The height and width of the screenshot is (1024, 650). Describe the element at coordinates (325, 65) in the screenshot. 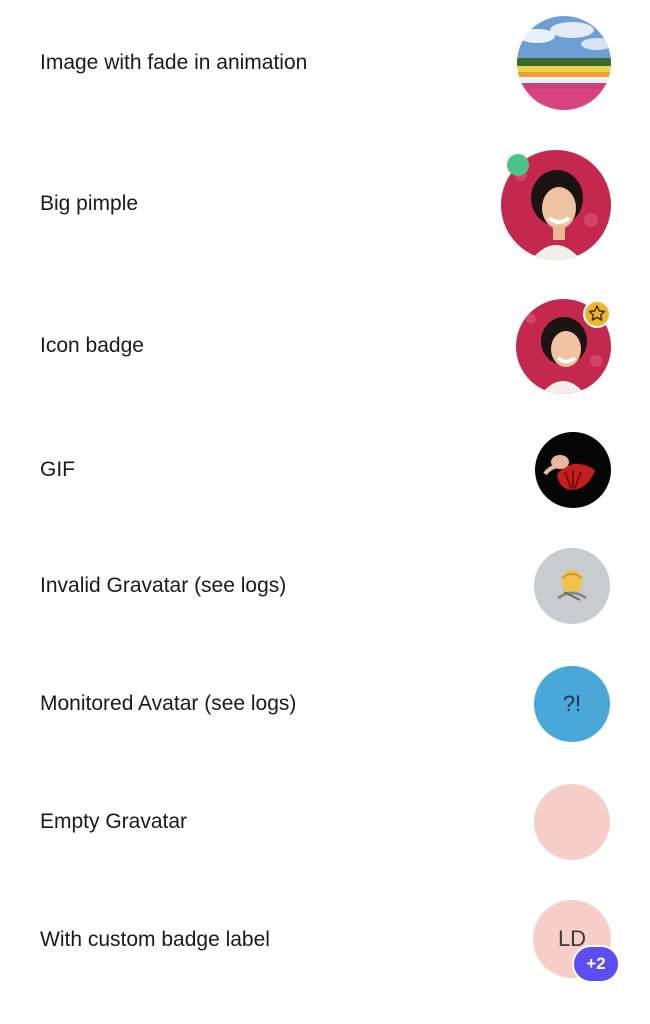

I see `list-item: Image with fade in animation` at that location.